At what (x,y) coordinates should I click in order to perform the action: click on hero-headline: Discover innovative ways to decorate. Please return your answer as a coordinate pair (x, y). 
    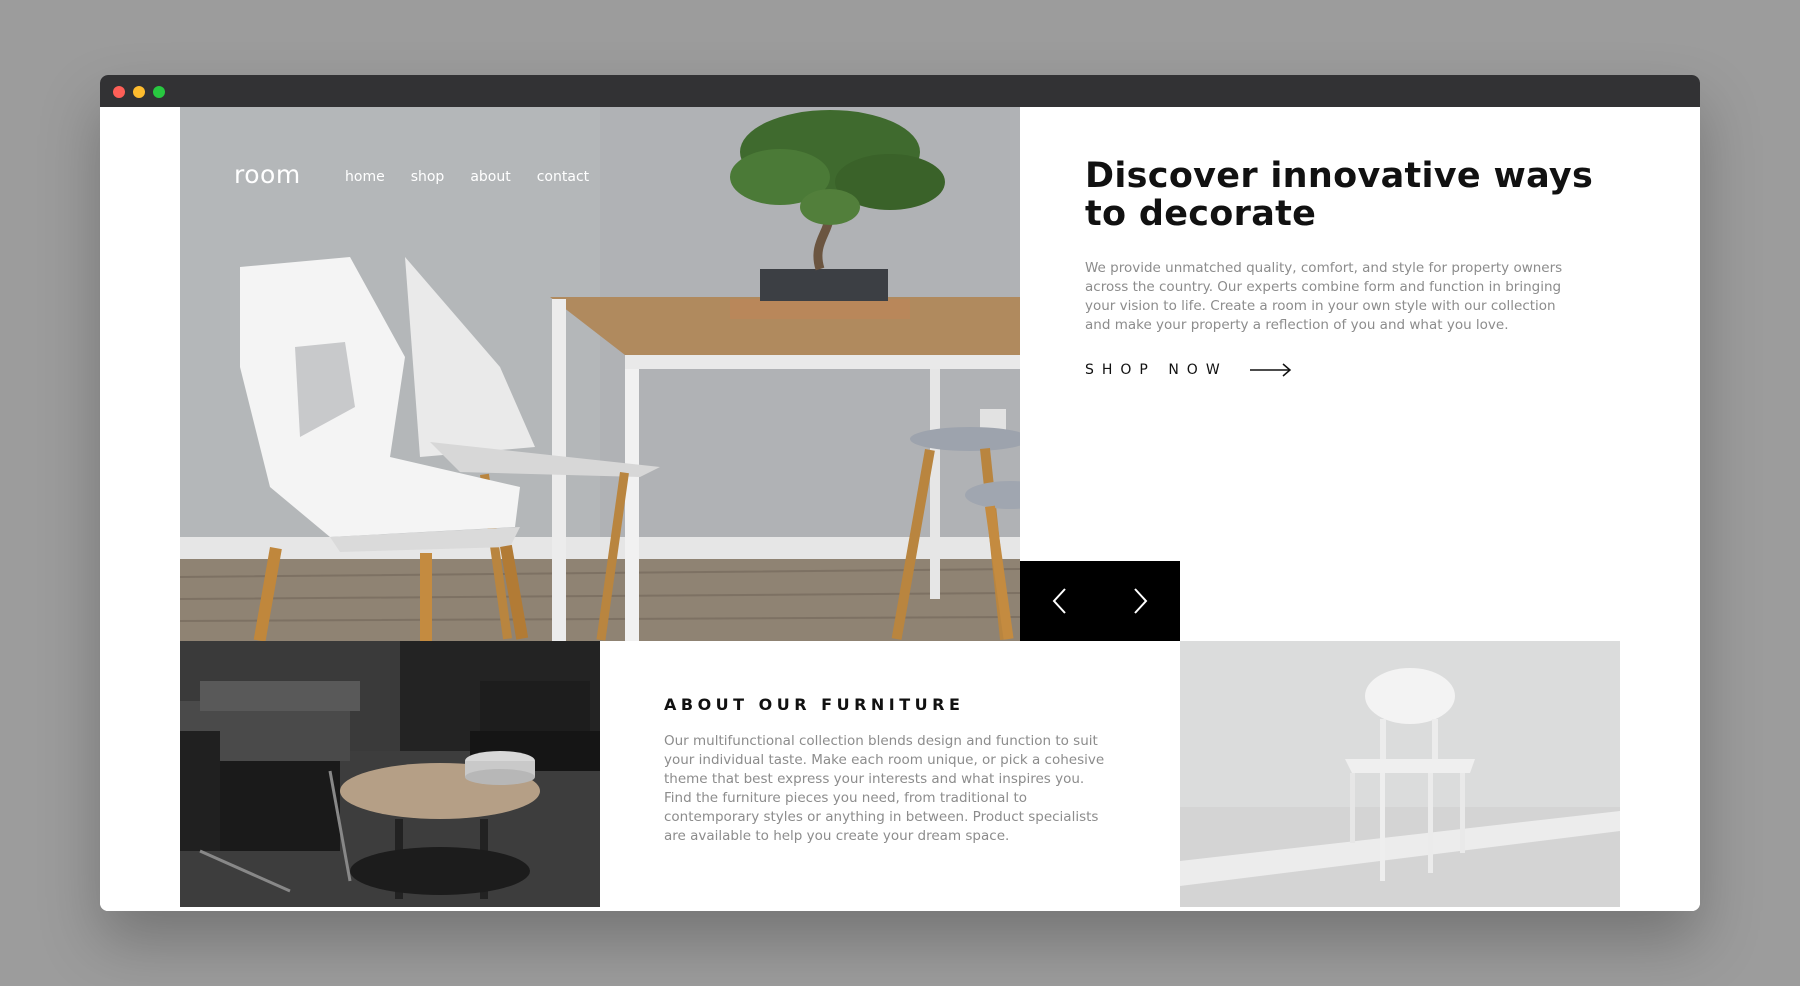
    Looking at the image, I should click on (1339, 195).